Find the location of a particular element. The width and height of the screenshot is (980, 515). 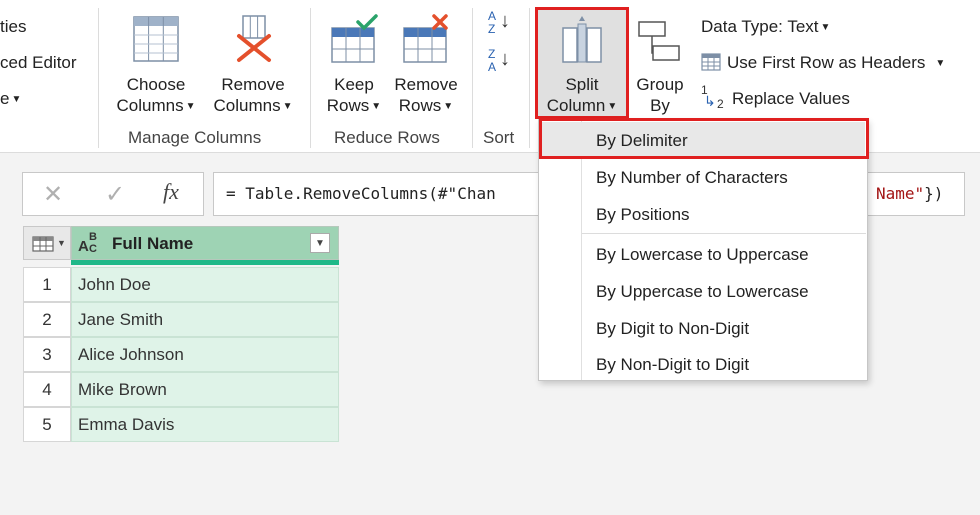

table-cell: Jane Smith is located at coordinates (205, 319).